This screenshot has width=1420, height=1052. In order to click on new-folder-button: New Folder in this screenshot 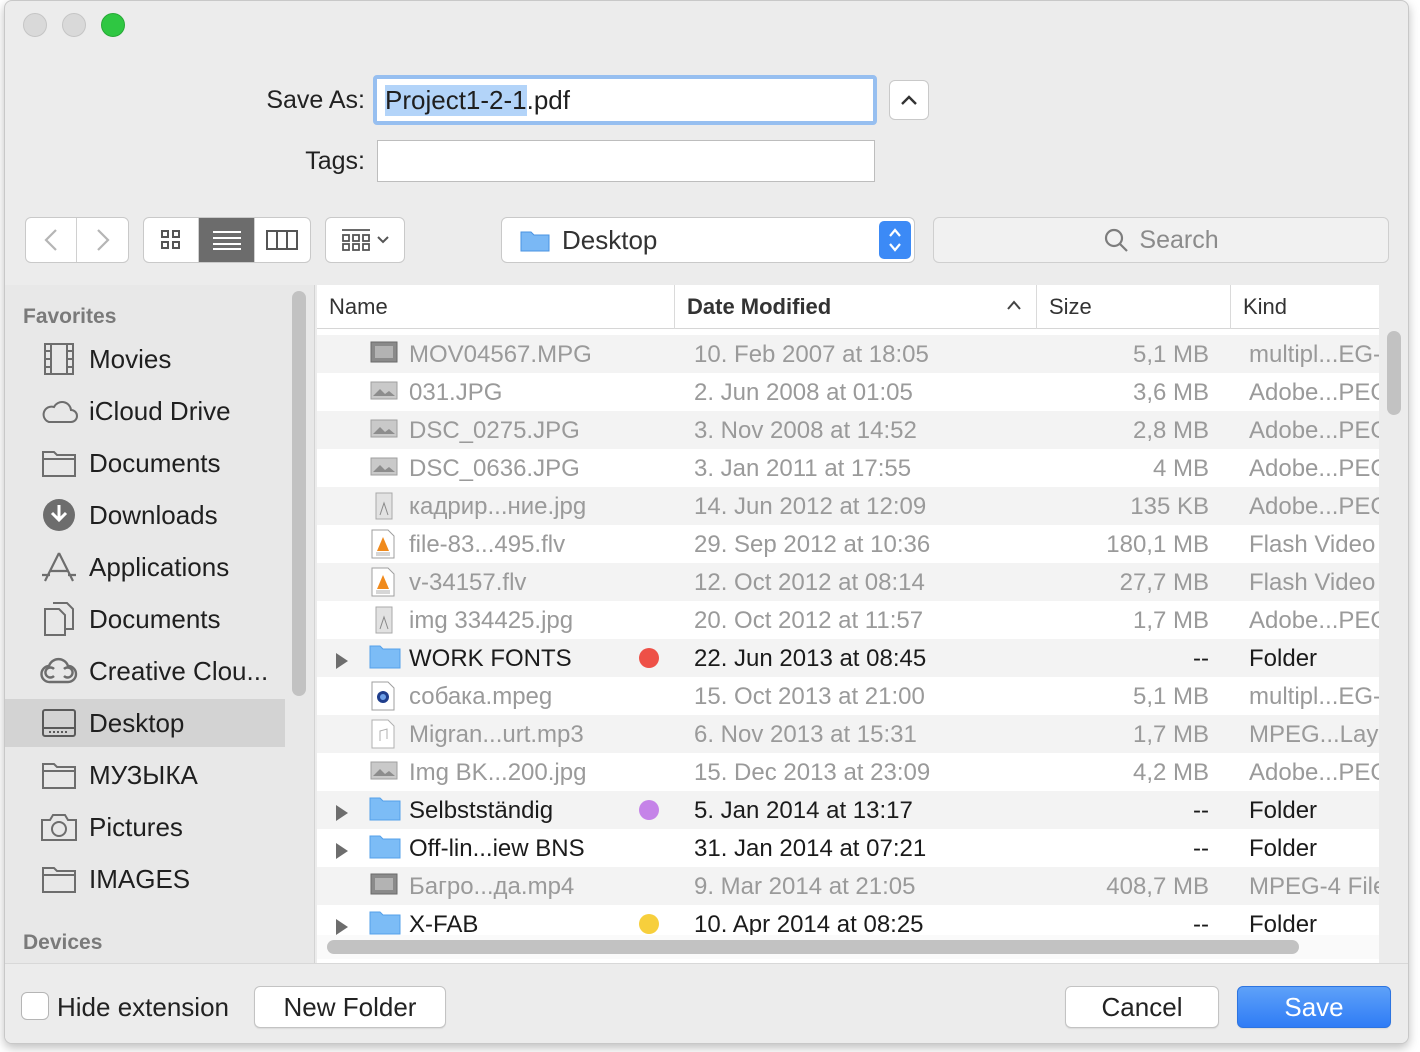, I will do `click(350, 1007)`.